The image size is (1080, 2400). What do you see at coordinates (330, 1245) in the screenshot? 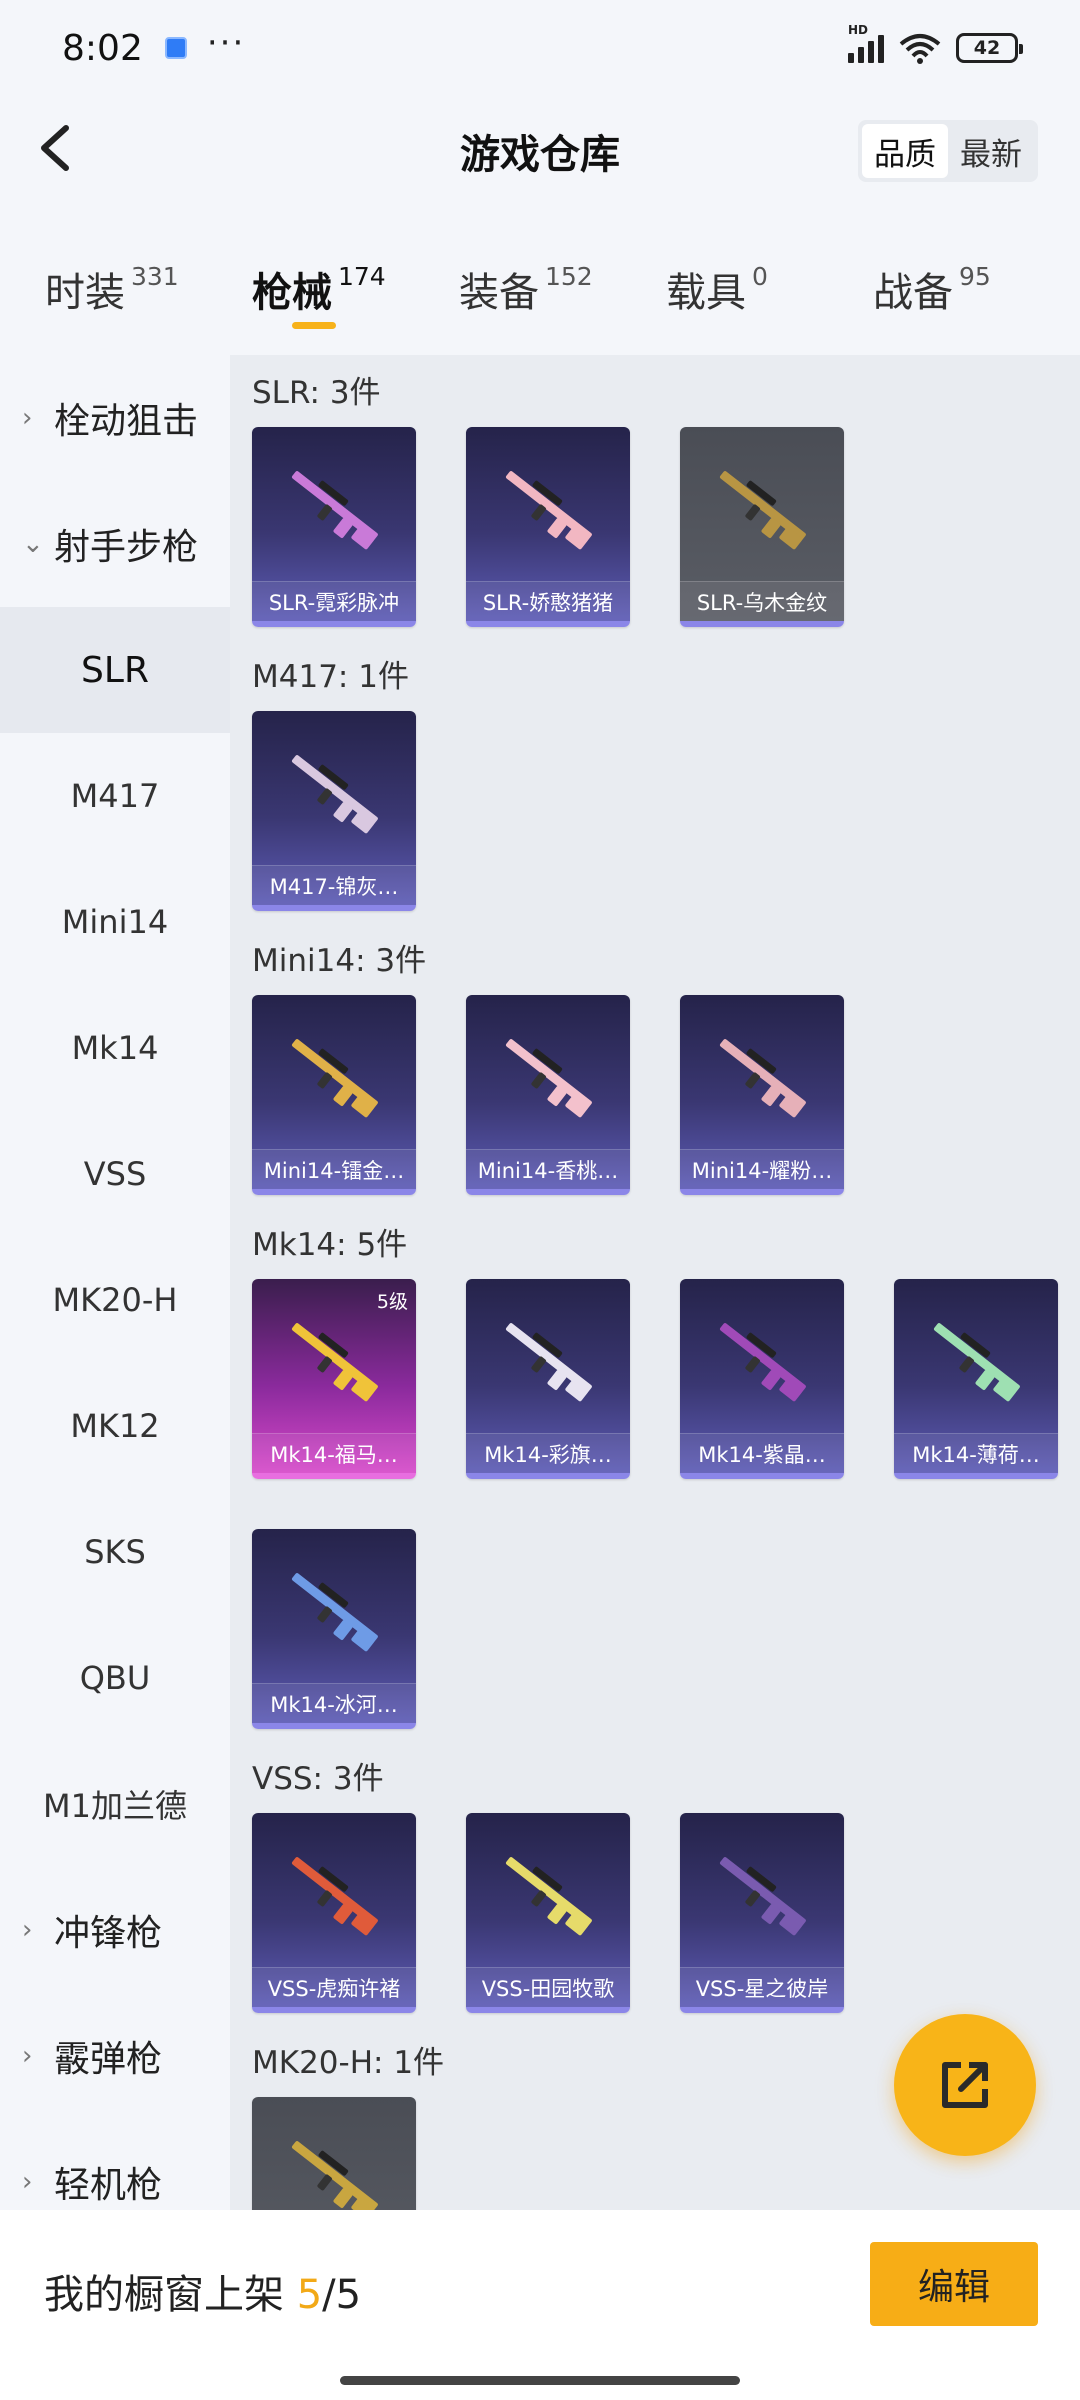
I see `group-title: Mk14: 5件` at bounding box center [330, 1245].